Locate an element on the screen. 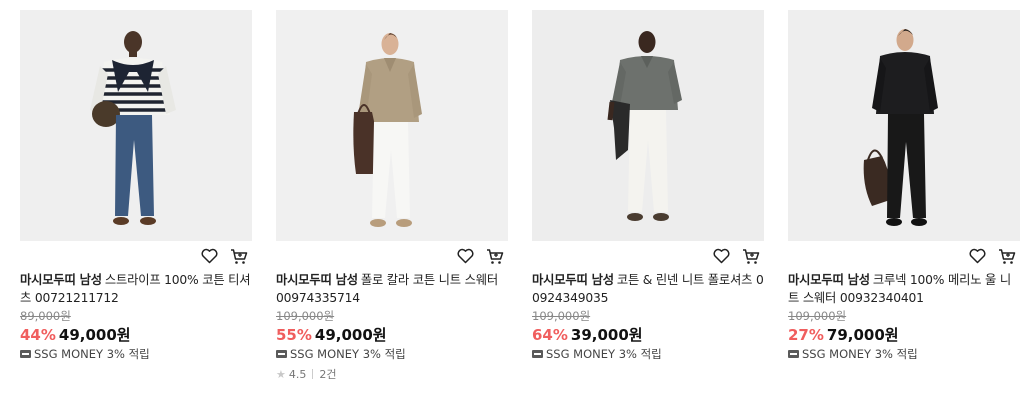  man-grey-polo-photo is located at coordinates (648, 125).